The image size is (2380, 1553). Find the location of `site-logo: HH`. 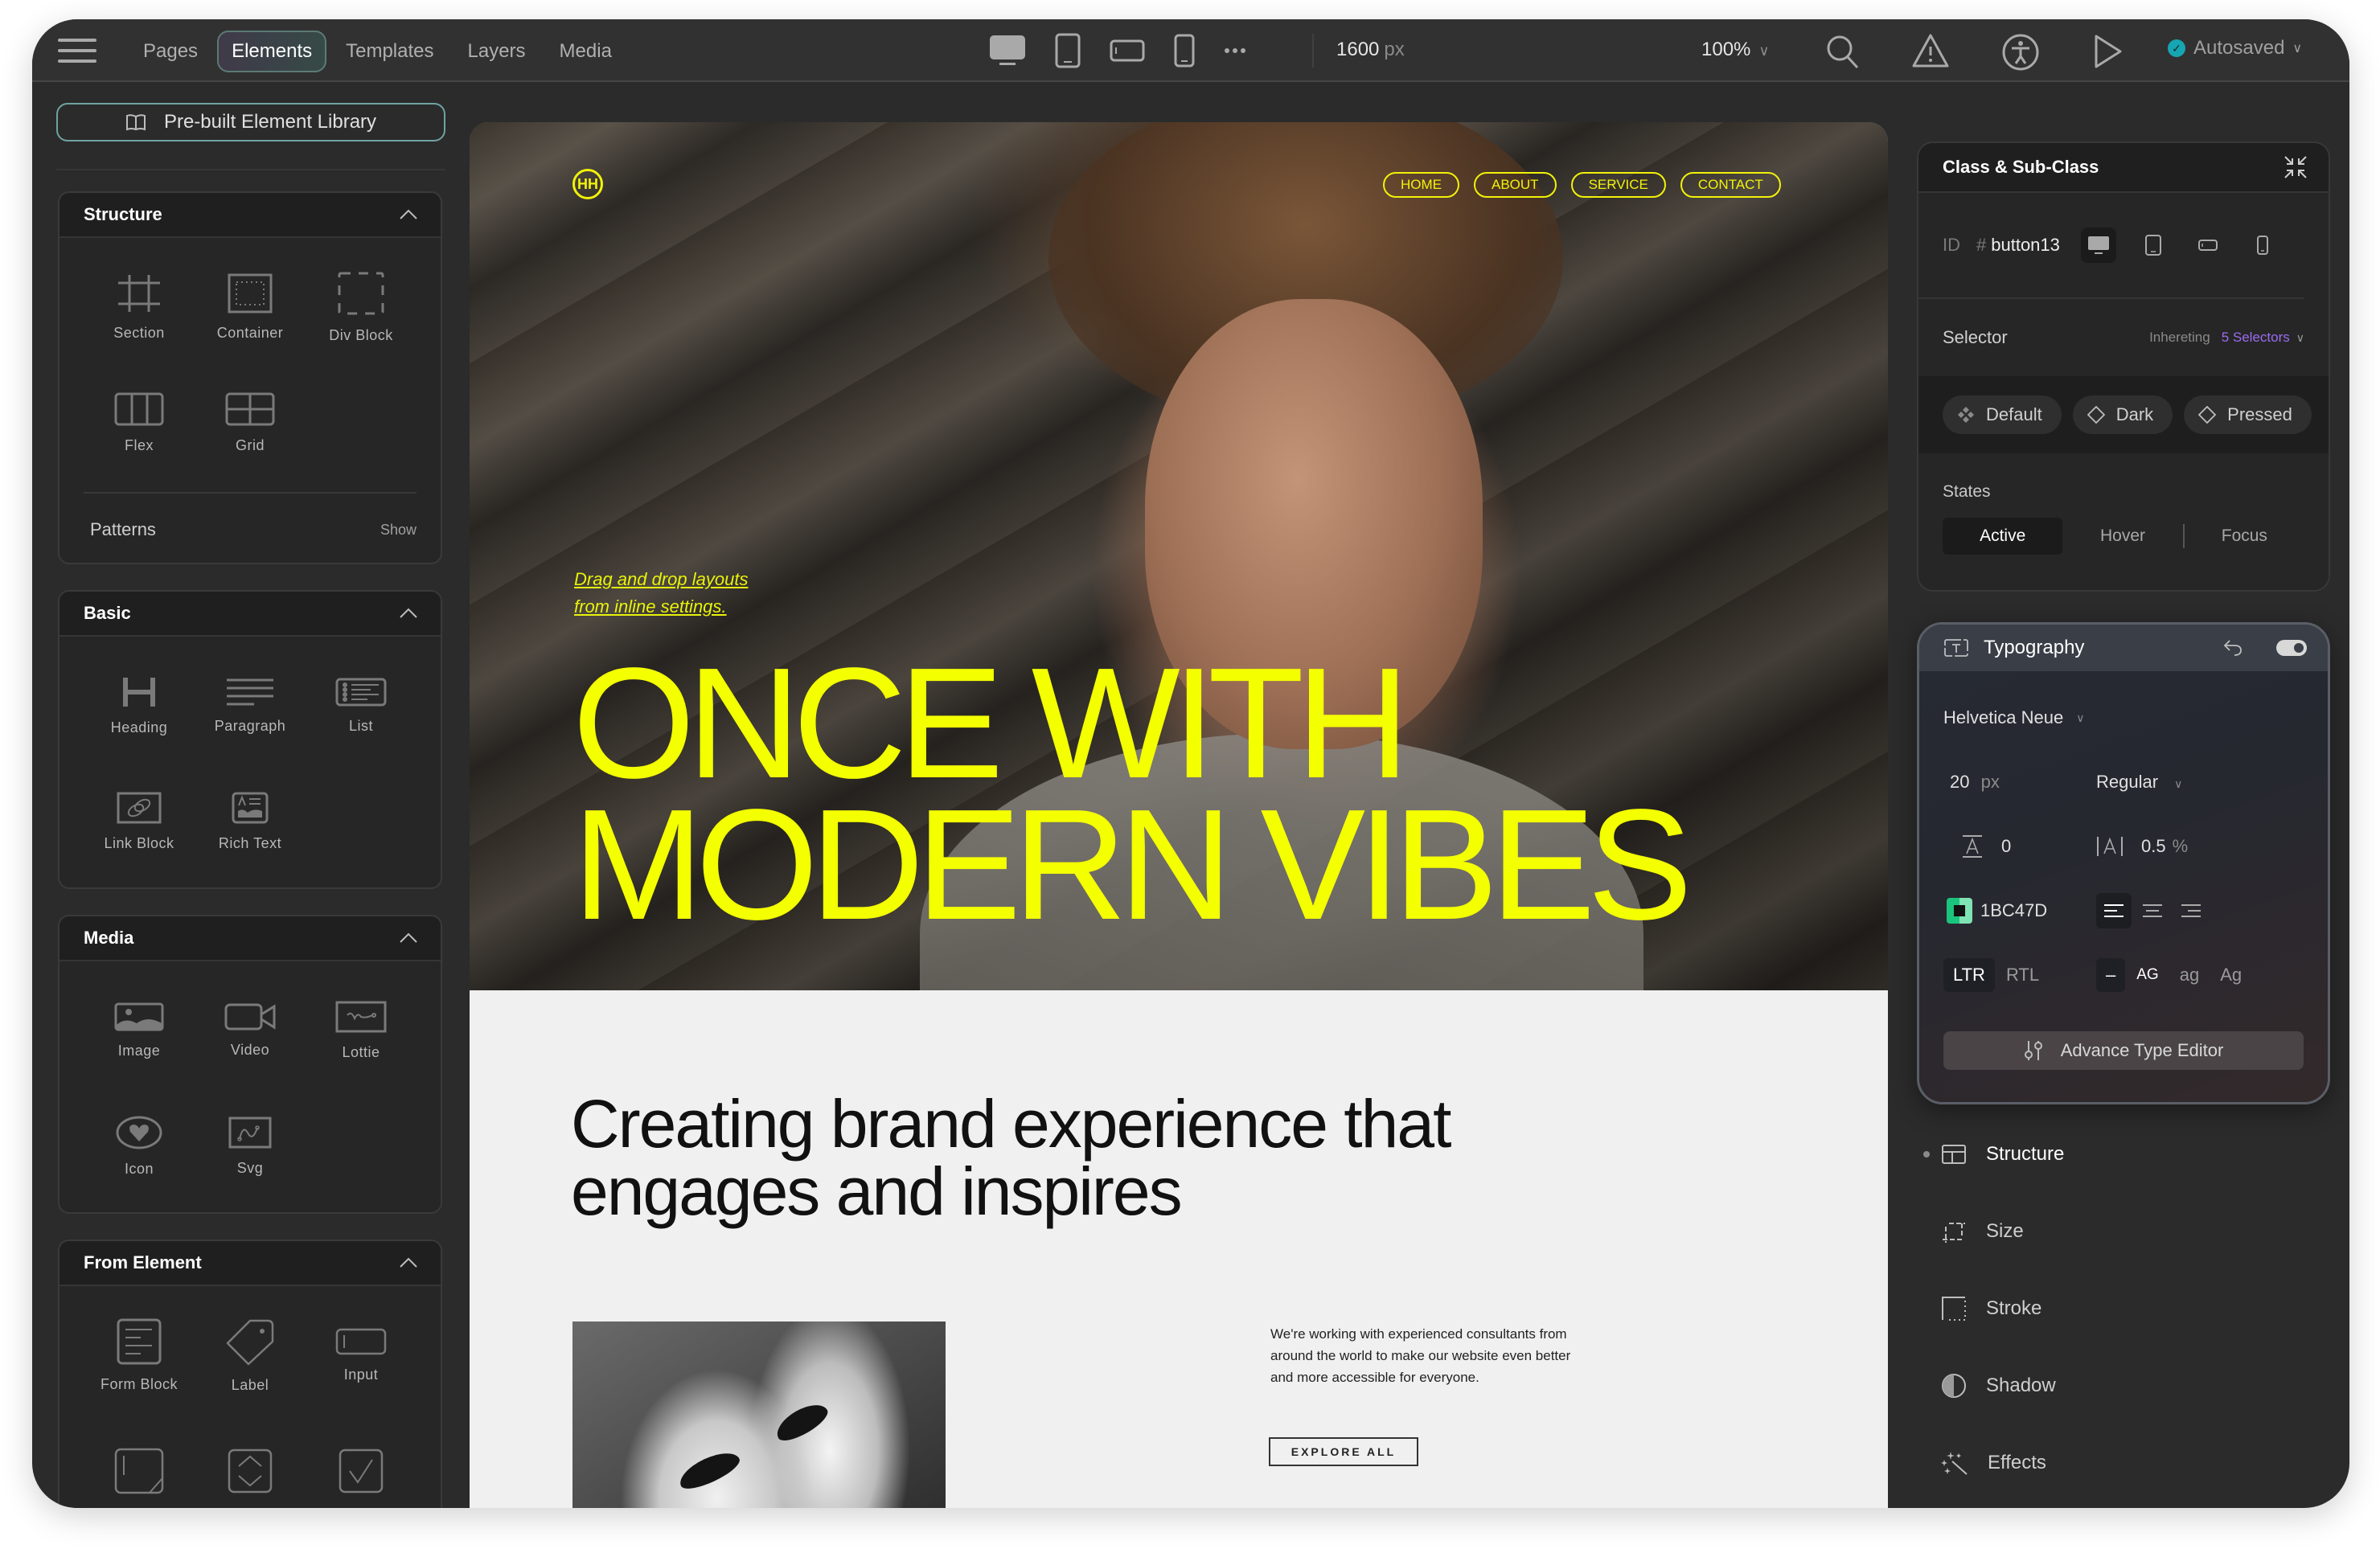

site-logo: HH is located at coordinates (587, 184).